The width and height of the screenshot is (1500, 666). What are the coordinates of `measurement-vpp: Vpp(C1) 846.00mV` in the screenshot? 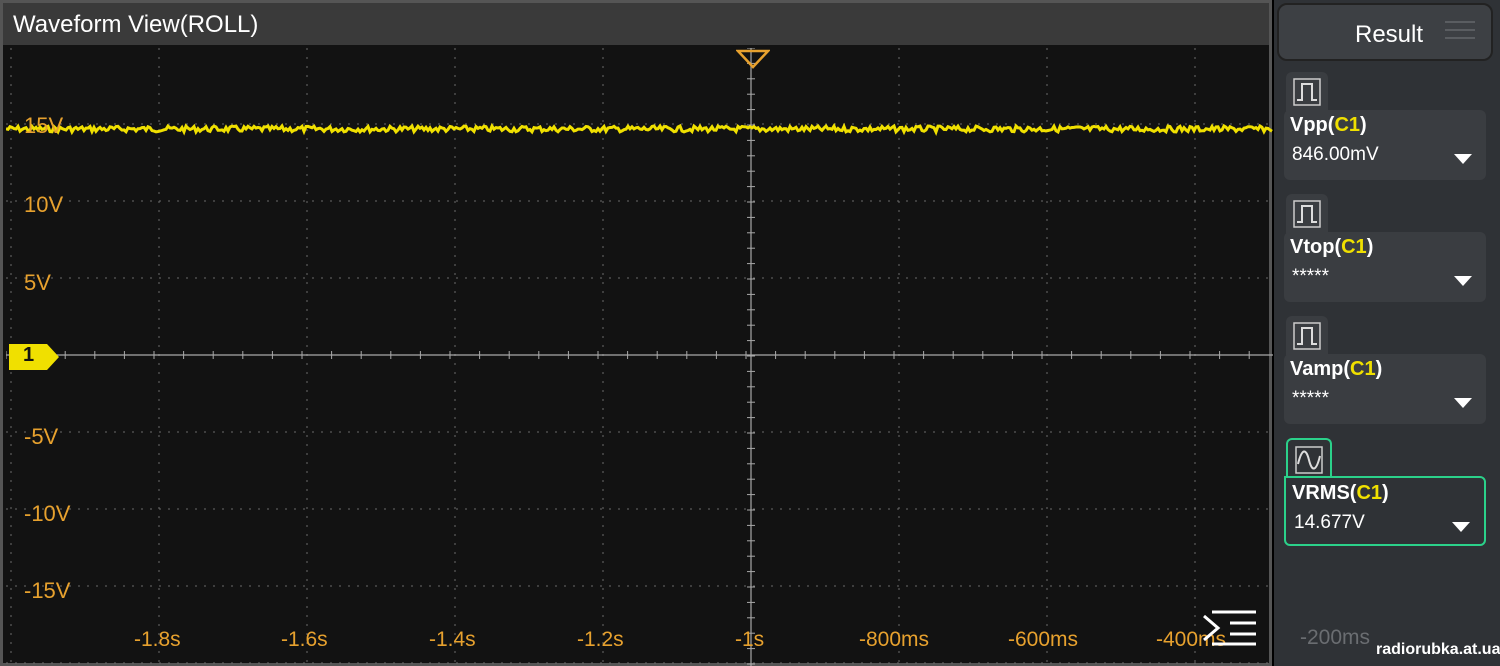 It's located at (1385, 126).